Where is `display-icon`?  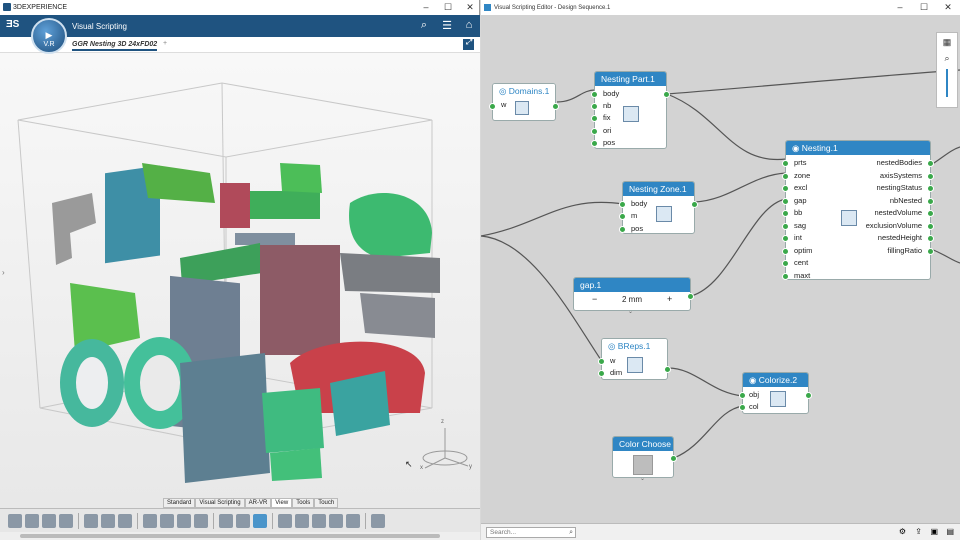 display-icon is located at coordinates (319, 520).